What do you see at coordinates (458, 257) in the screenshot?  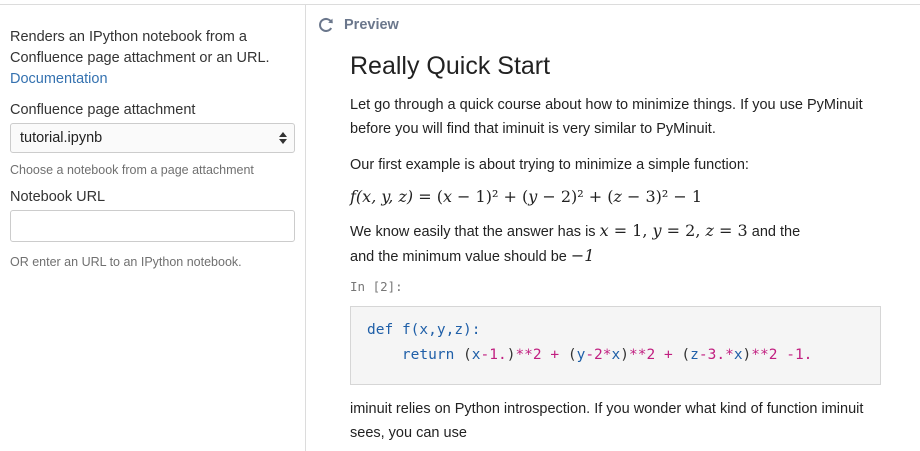 I see `para3-middle: and the minimum value should be` at bounding box center [458, 257].